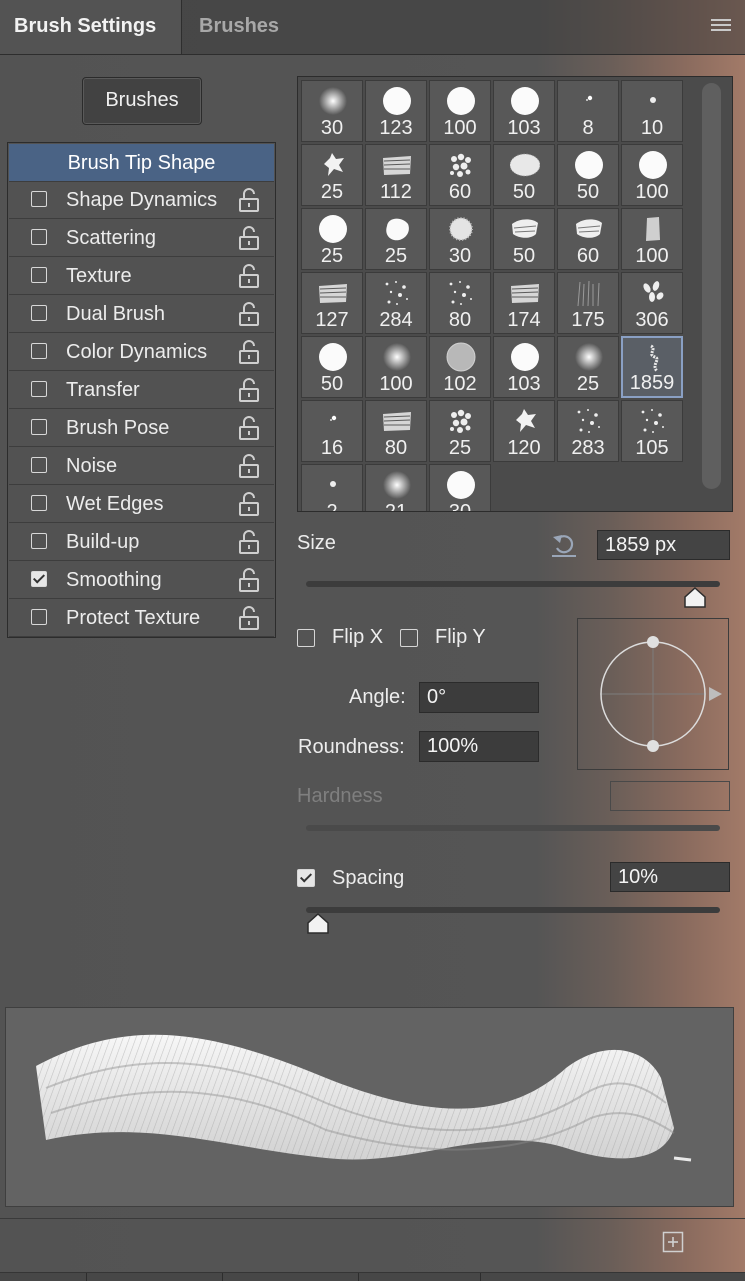 This screenshot has width=745, height=1281. Describe the element at coordinates (711, 286) in the screenshot. I see `preset-scrollbar` at that location.